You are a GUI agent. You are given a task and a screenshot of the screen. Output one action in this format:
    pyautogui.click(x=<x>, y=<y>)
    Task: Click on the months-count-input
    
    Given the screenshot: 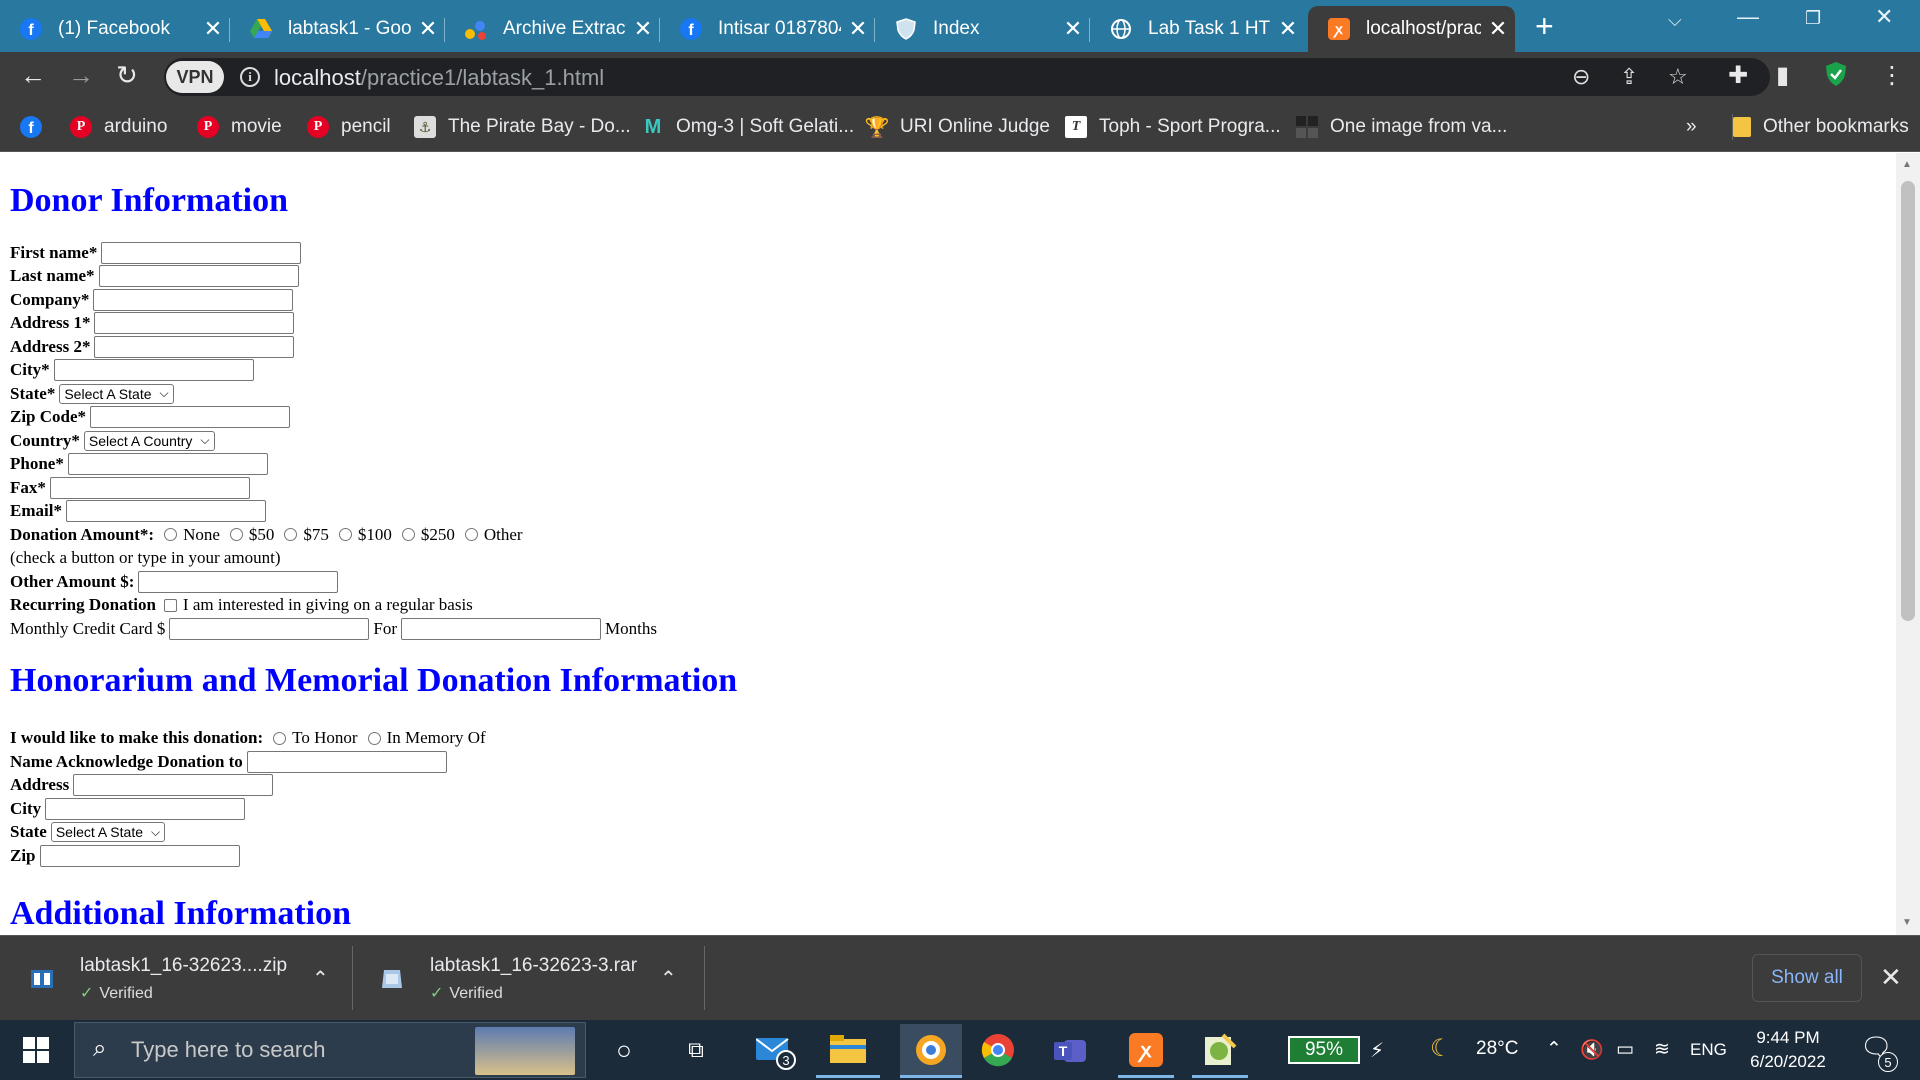 What is the action you would take?
    pyautogui.click(x=500, y=628)
    